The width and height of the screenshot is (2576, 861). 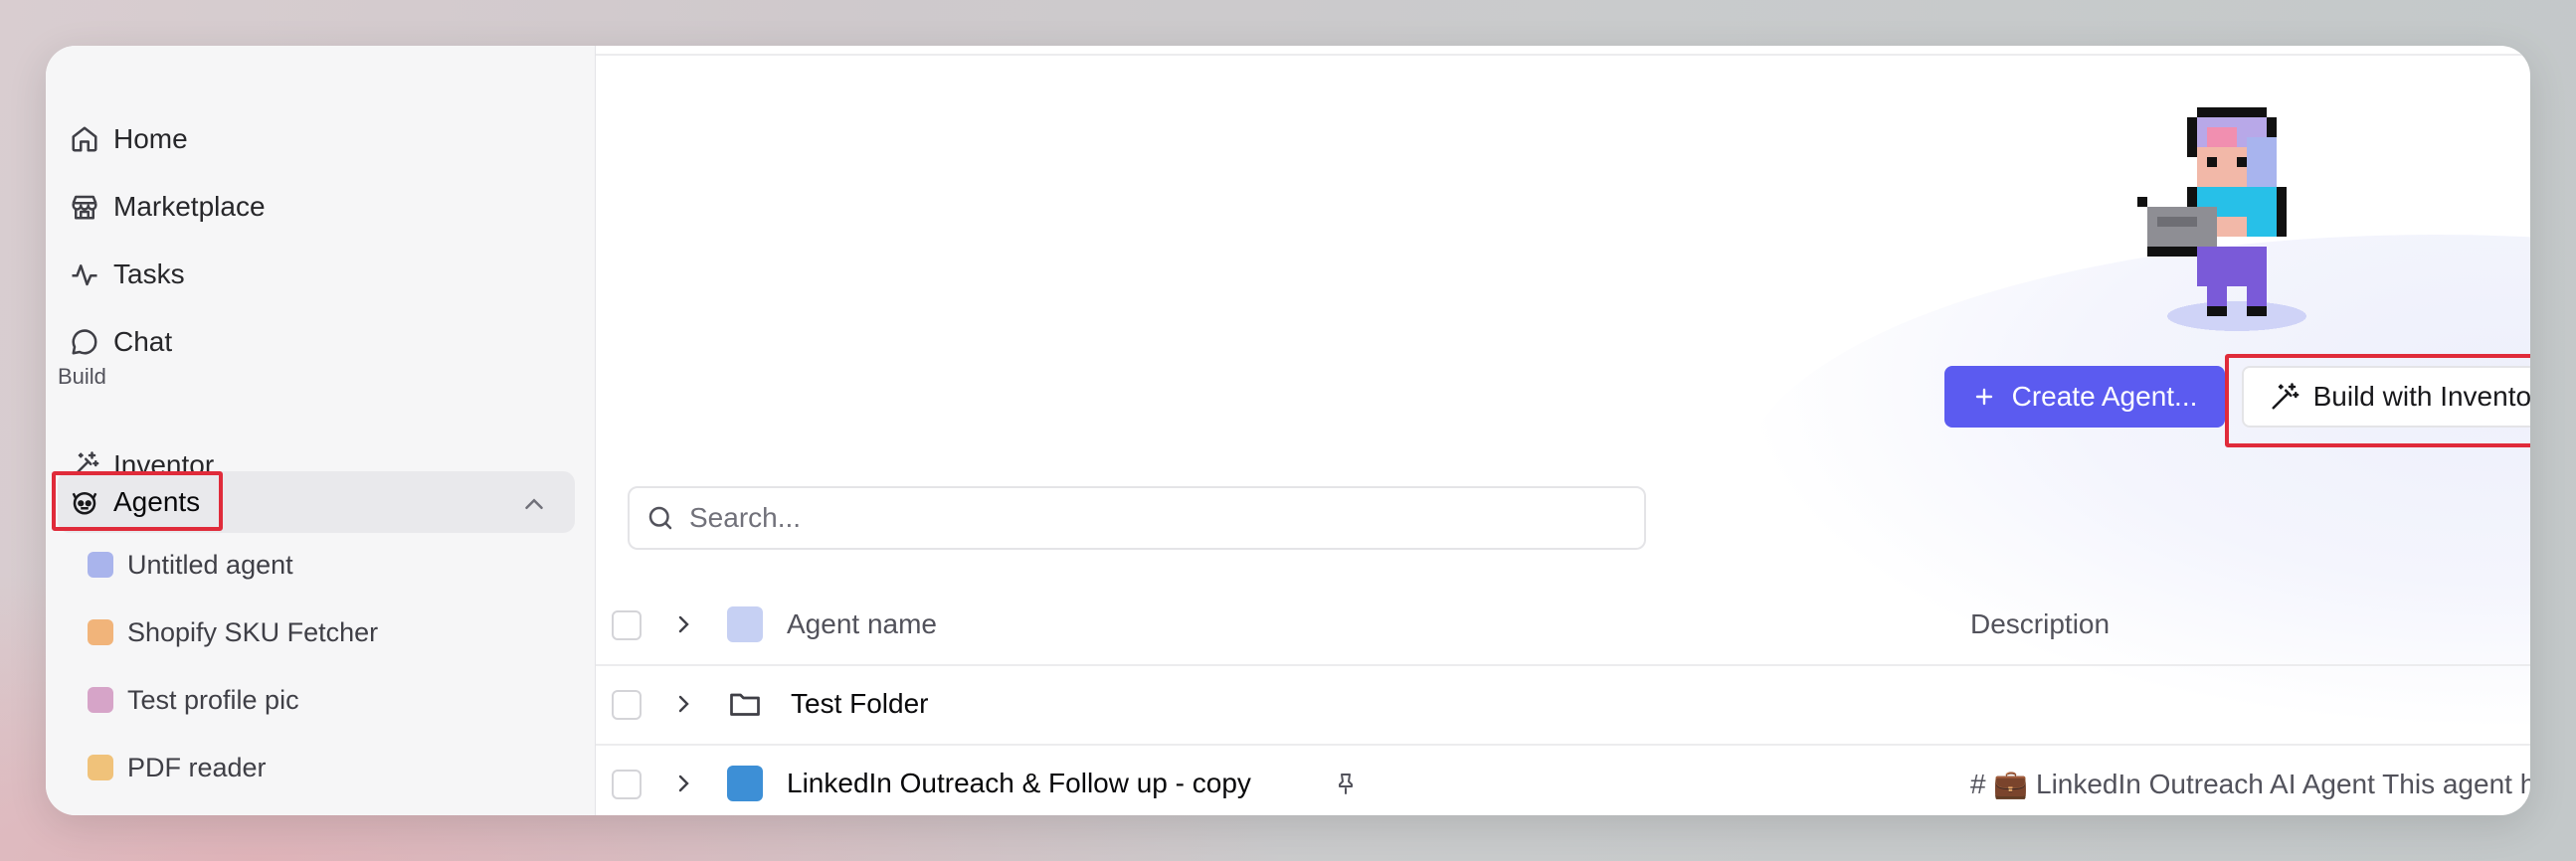 I want to click on select-all-checkbox, so click(x=627, y=625).